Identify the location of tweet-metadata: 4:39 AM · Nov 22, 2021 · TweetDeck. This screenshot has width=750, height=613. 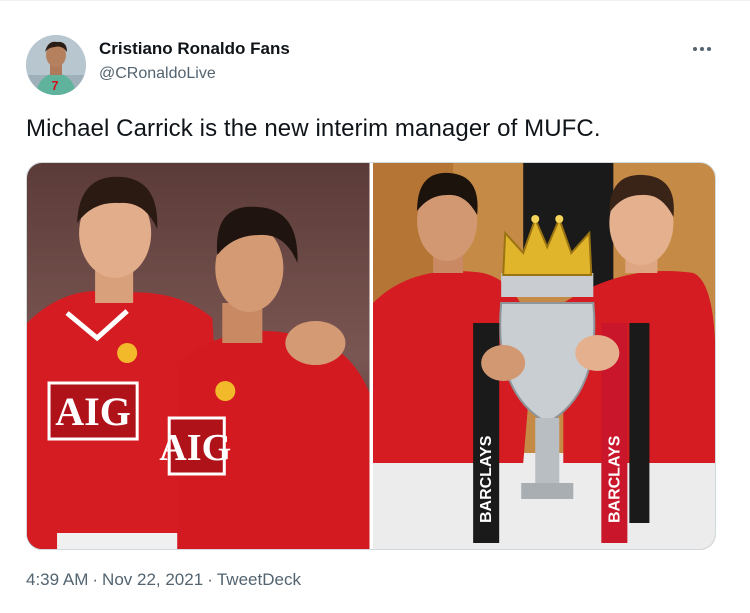
(163, 580).